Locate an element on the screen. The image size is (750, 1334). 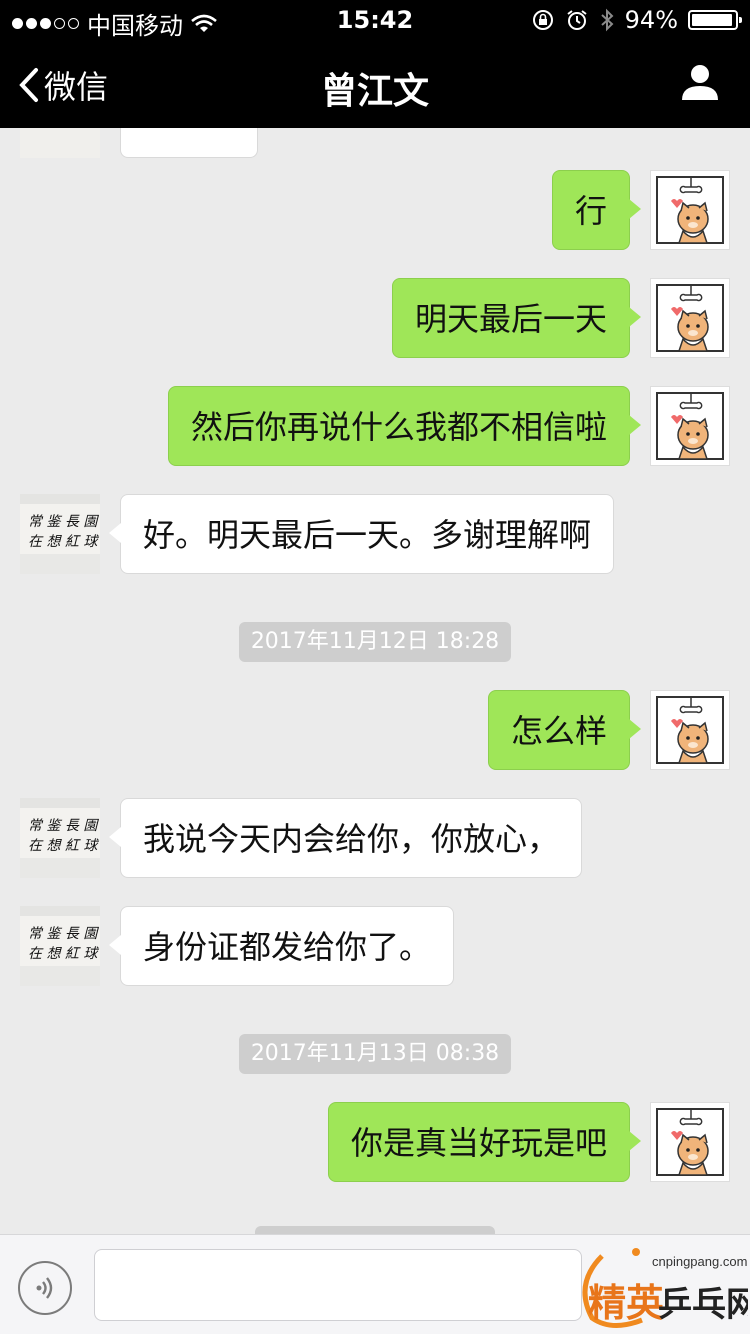
chat-title: 曾江文 is located at coordinates (374, 91).